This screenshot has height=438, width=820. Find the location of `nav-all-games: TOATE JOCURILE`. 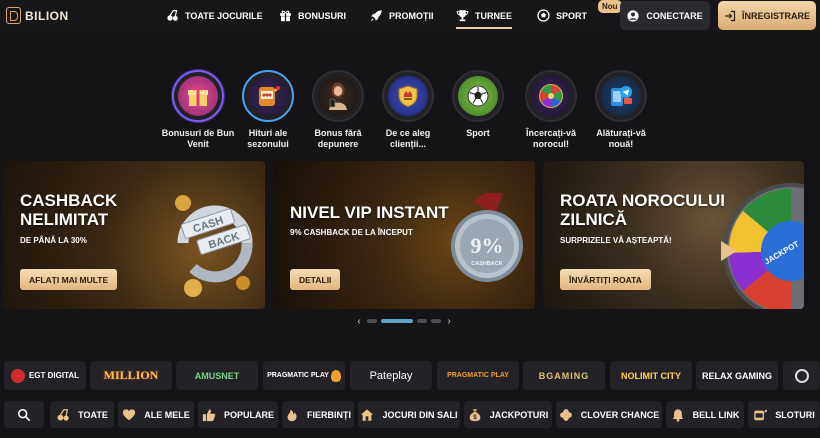

nav-all-games: TOATE JOCURILE is located at coordinates (214, 15).